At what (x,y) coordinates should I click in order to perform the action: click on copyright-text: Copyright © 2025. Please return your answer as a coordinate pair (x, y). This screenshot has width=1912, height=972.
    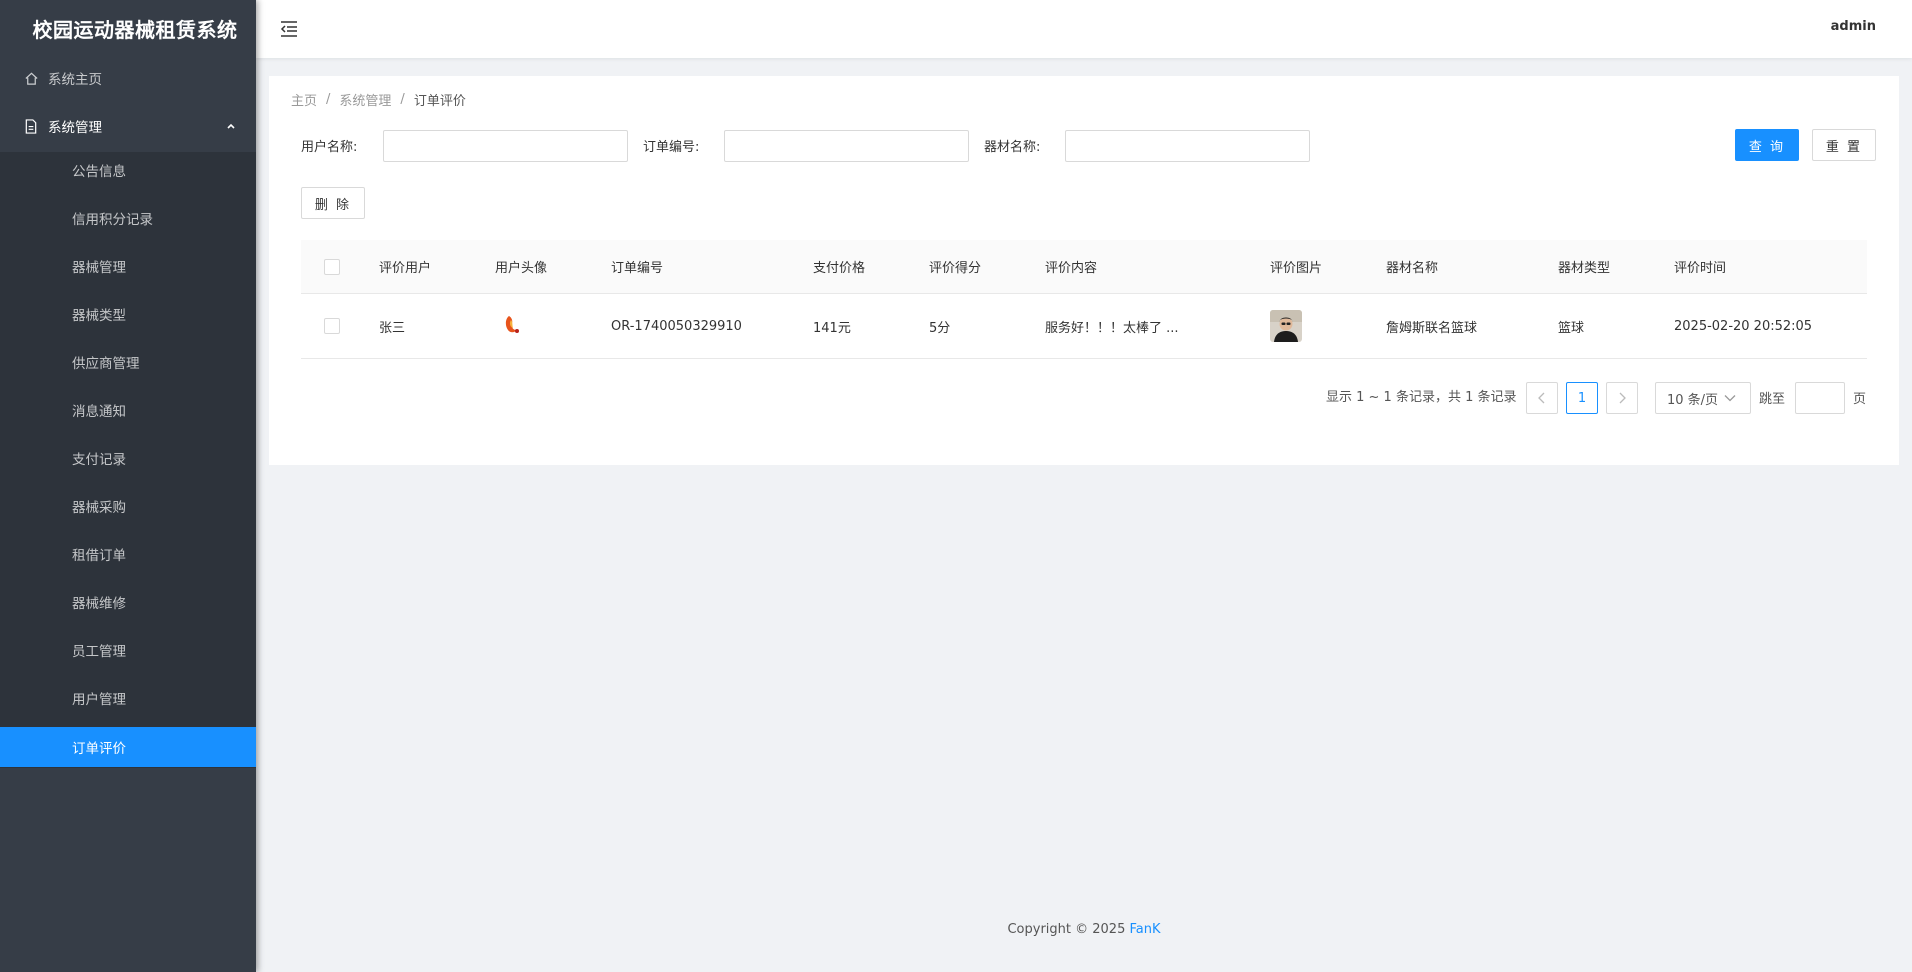
    Looking at the image, I should click on (1068, 929).